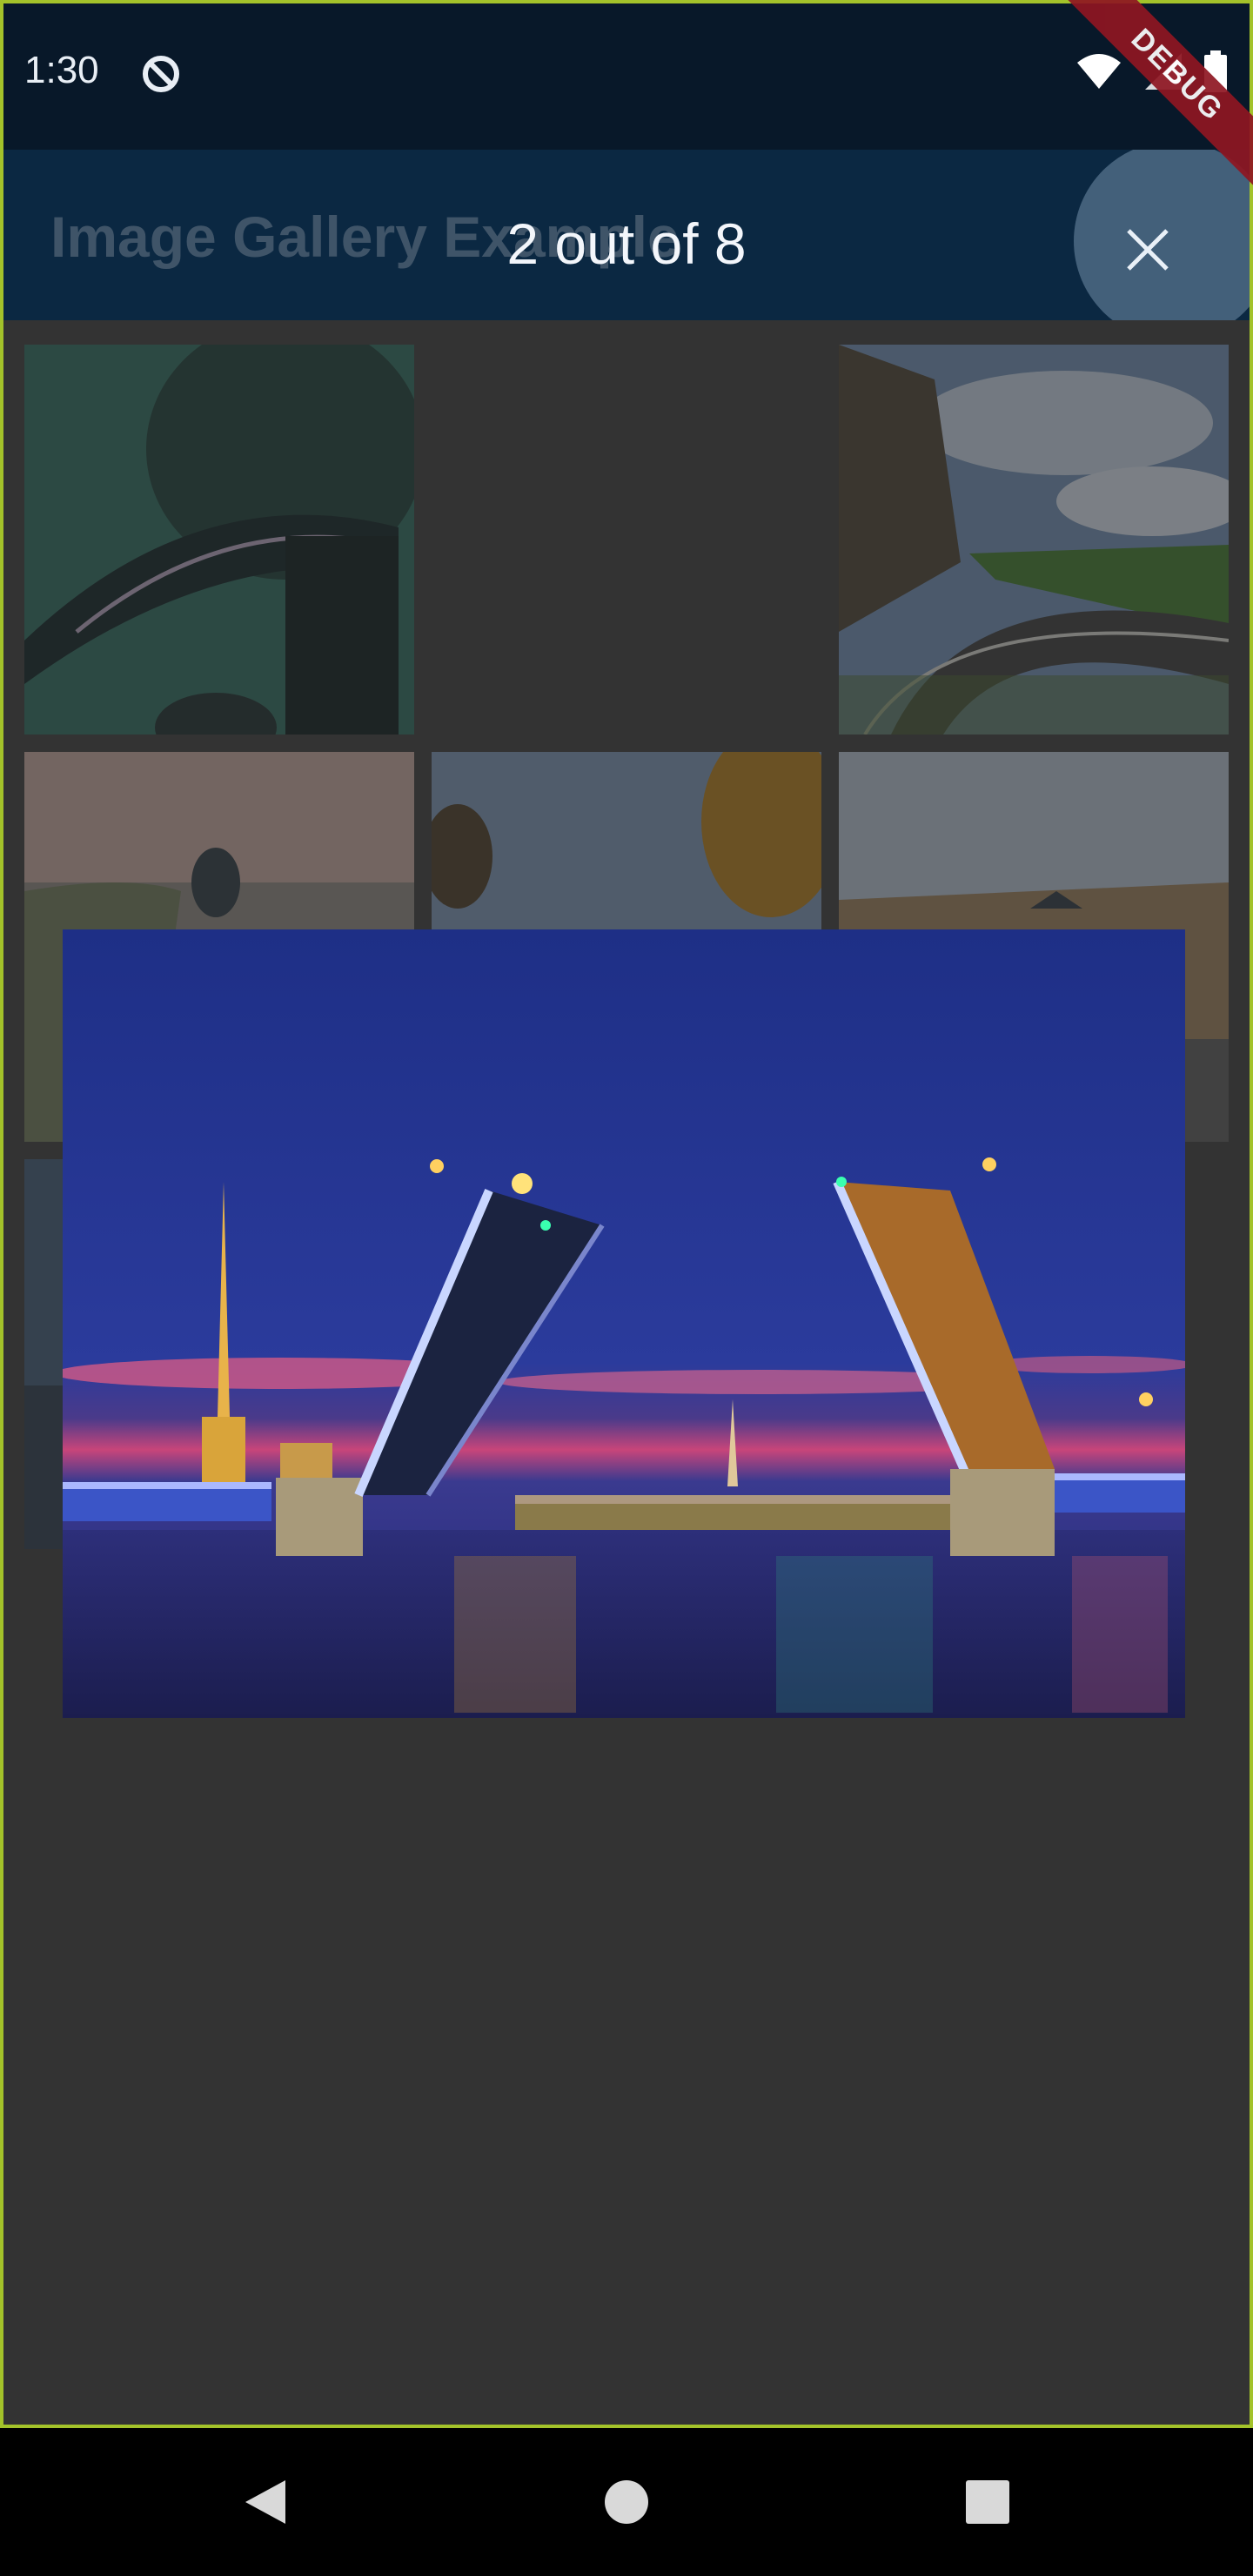 This screenshot has width=1253, height=2576. What do you see at coordinates (61, 70) in the screenshot?
I see `status-time: 1:30` at bounding box center [61, 70].